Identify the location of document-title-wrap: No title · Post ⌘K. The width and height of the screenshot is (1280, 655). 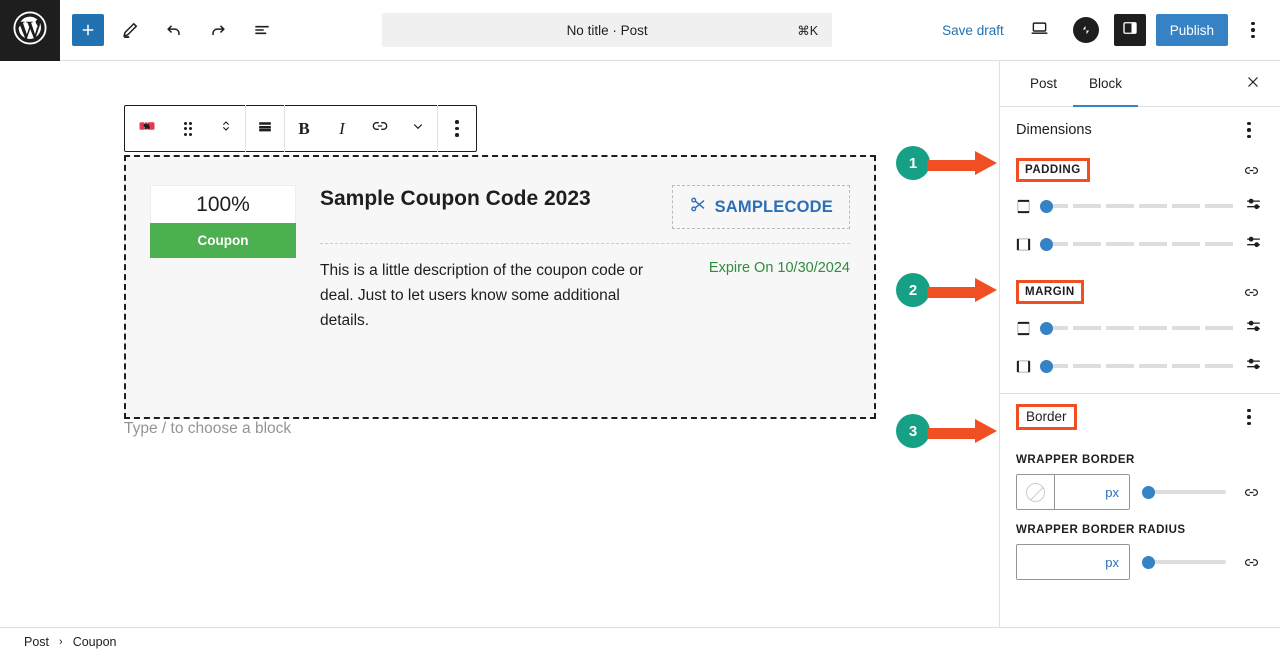
(607, 30).